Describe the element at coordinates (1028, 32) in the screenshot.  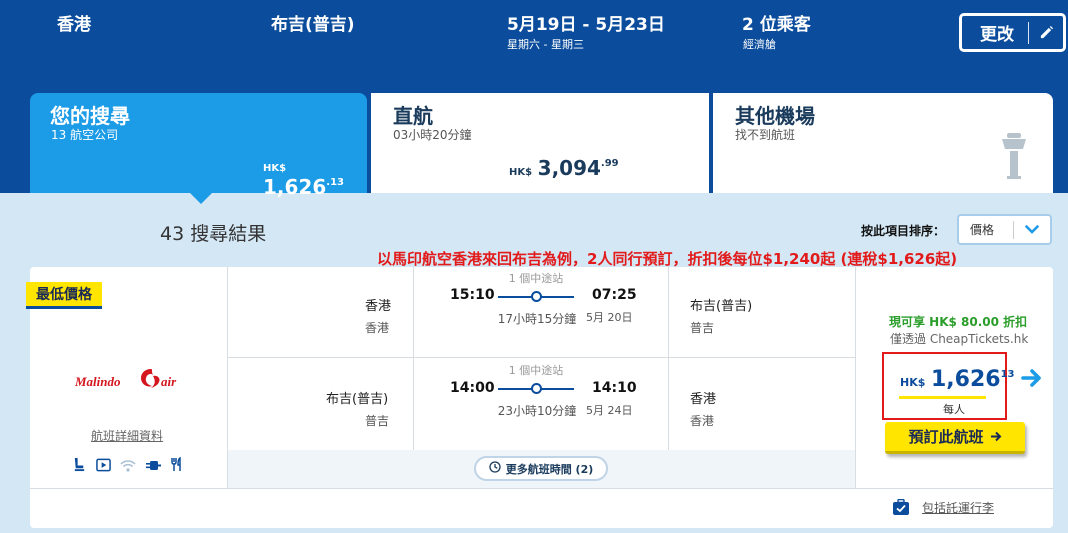
I see `button-divider` at that location.